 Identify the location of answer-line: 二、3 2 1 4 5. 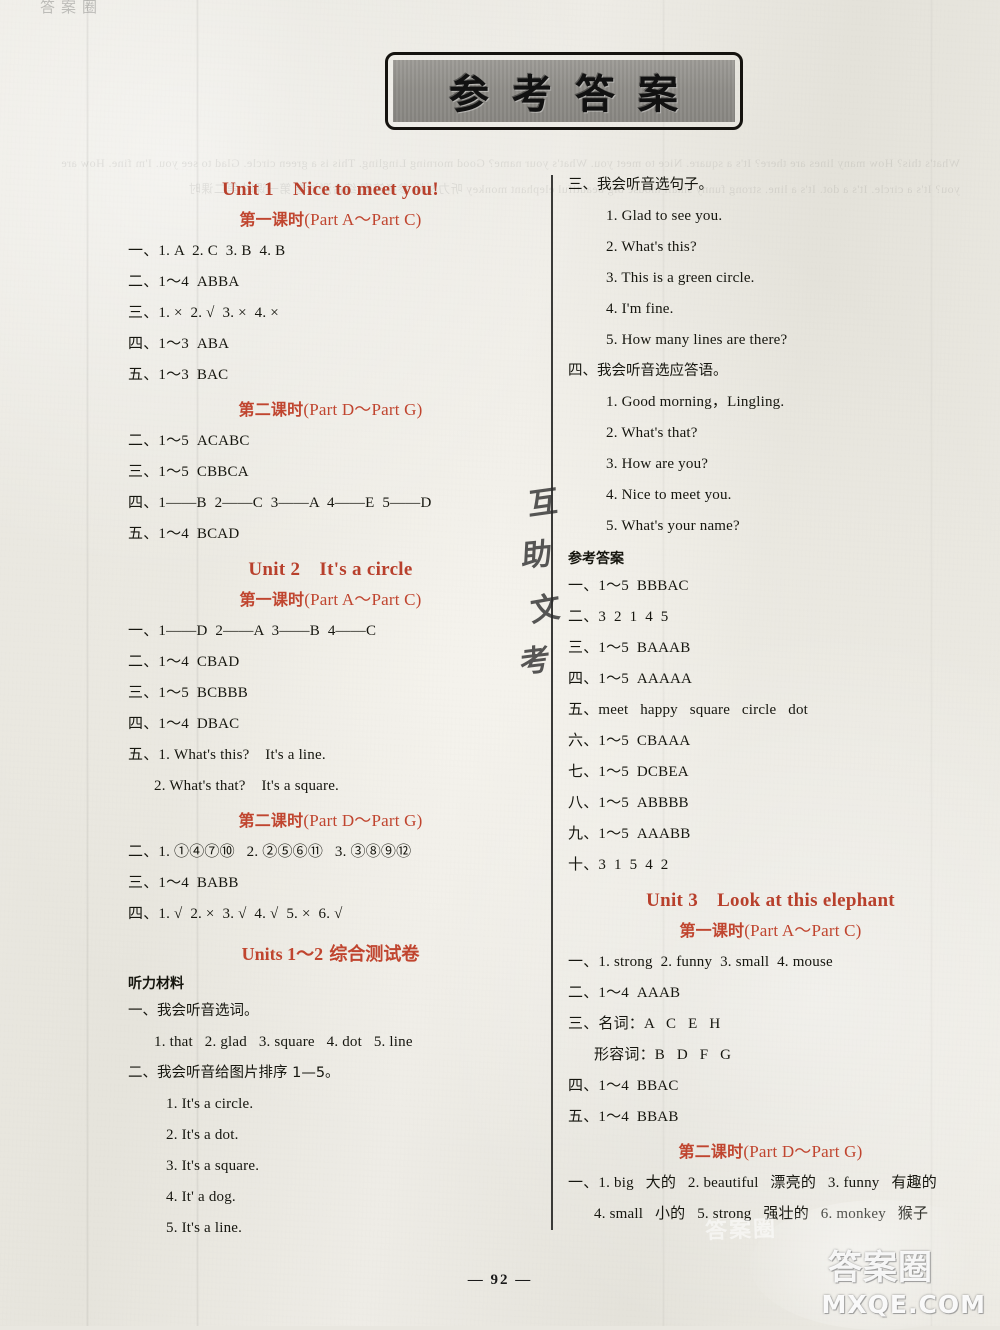
(618, 617).